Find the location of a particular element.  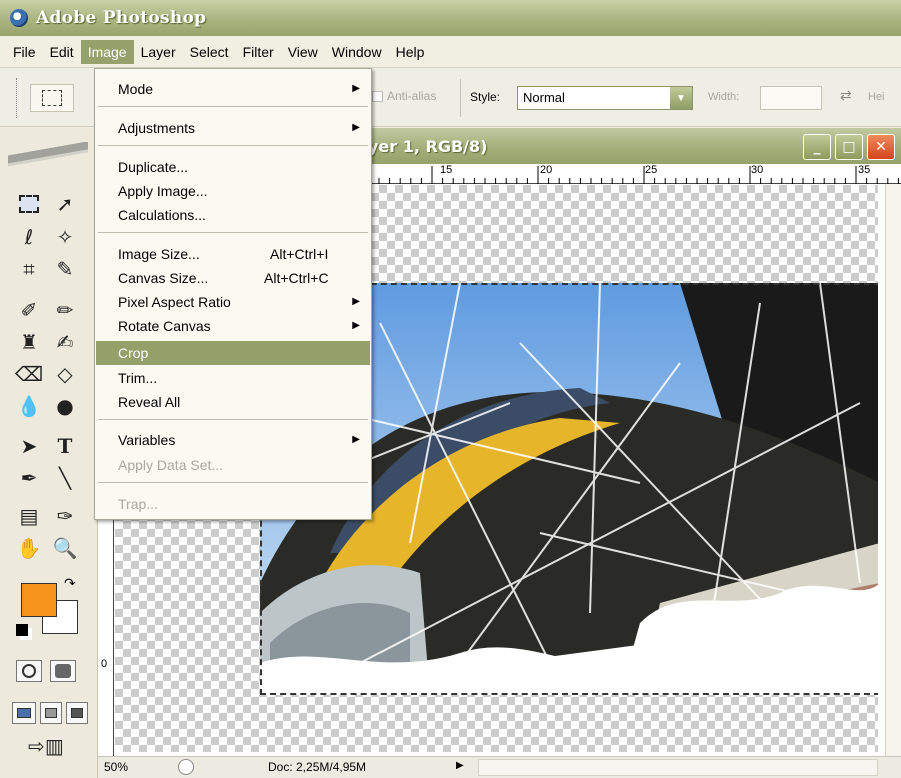

menu-item-mode: Mode ▶ is located at coordinates (233, 89).